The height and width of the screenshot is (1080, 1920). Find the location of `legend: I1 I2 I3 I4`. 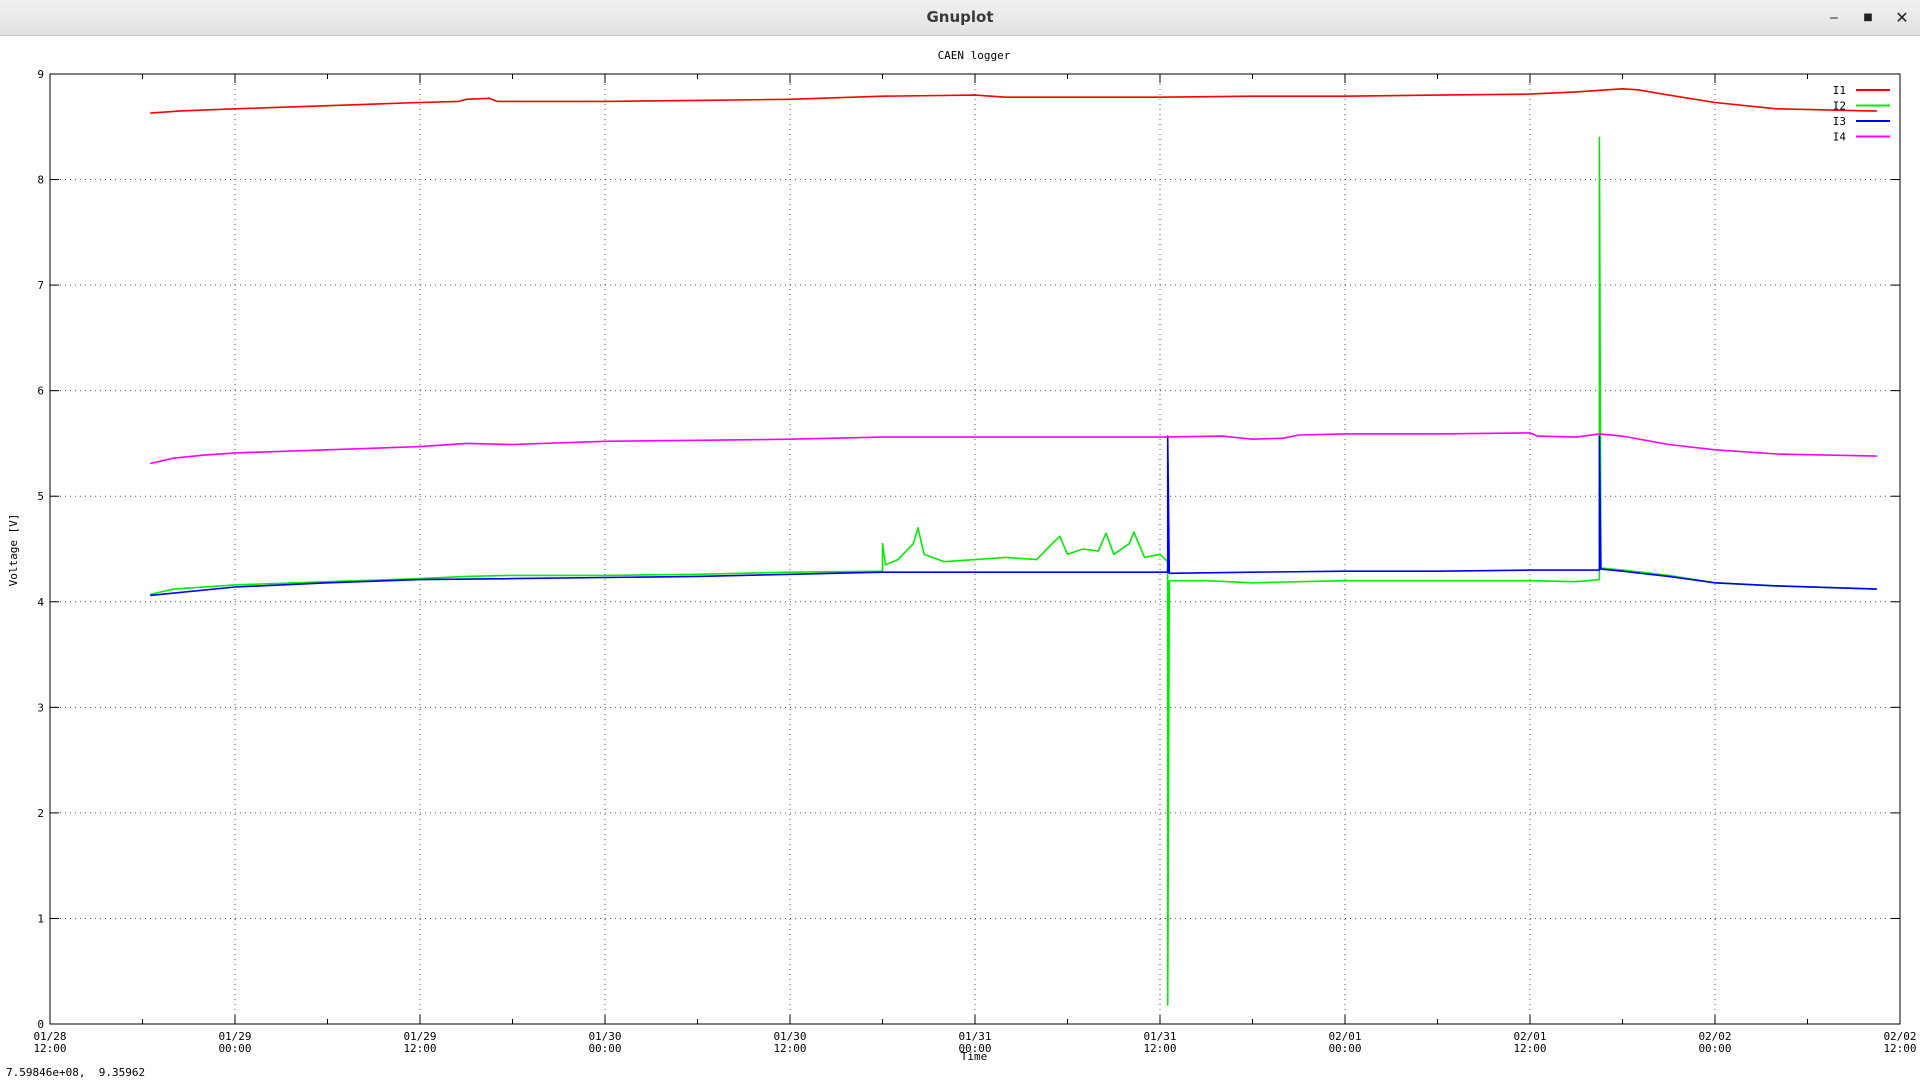

legend: I1 I2 I3 I4 is located at coordinates (1861, 114).